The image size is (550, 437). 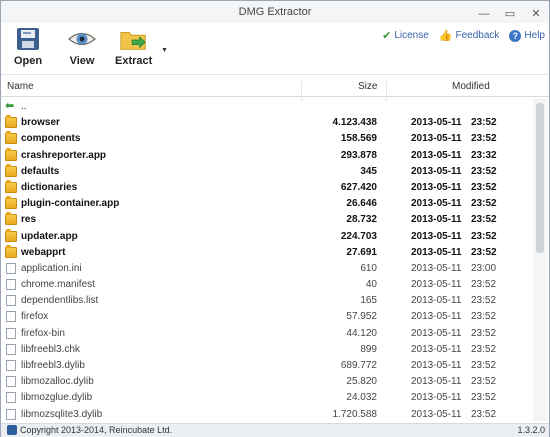 What do you see at coordinates (267, 382) in the screenshot?
I see `file-row: libmozalloc.dylib 25.820 2013-05-11 23:52` at bounding box center [267, 382].